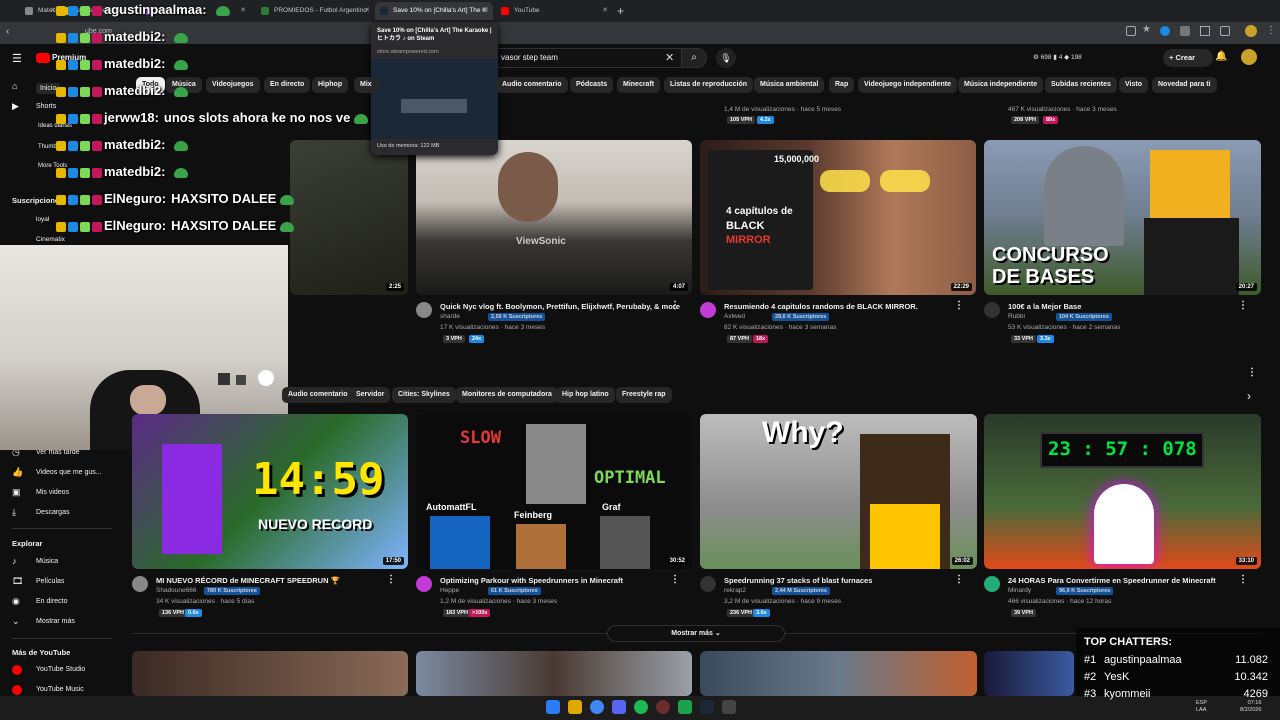  Describe the element at coordinates (424, 395) in the screenshot. I see `chip-secondary-2: Cities: Skylines` at that location.